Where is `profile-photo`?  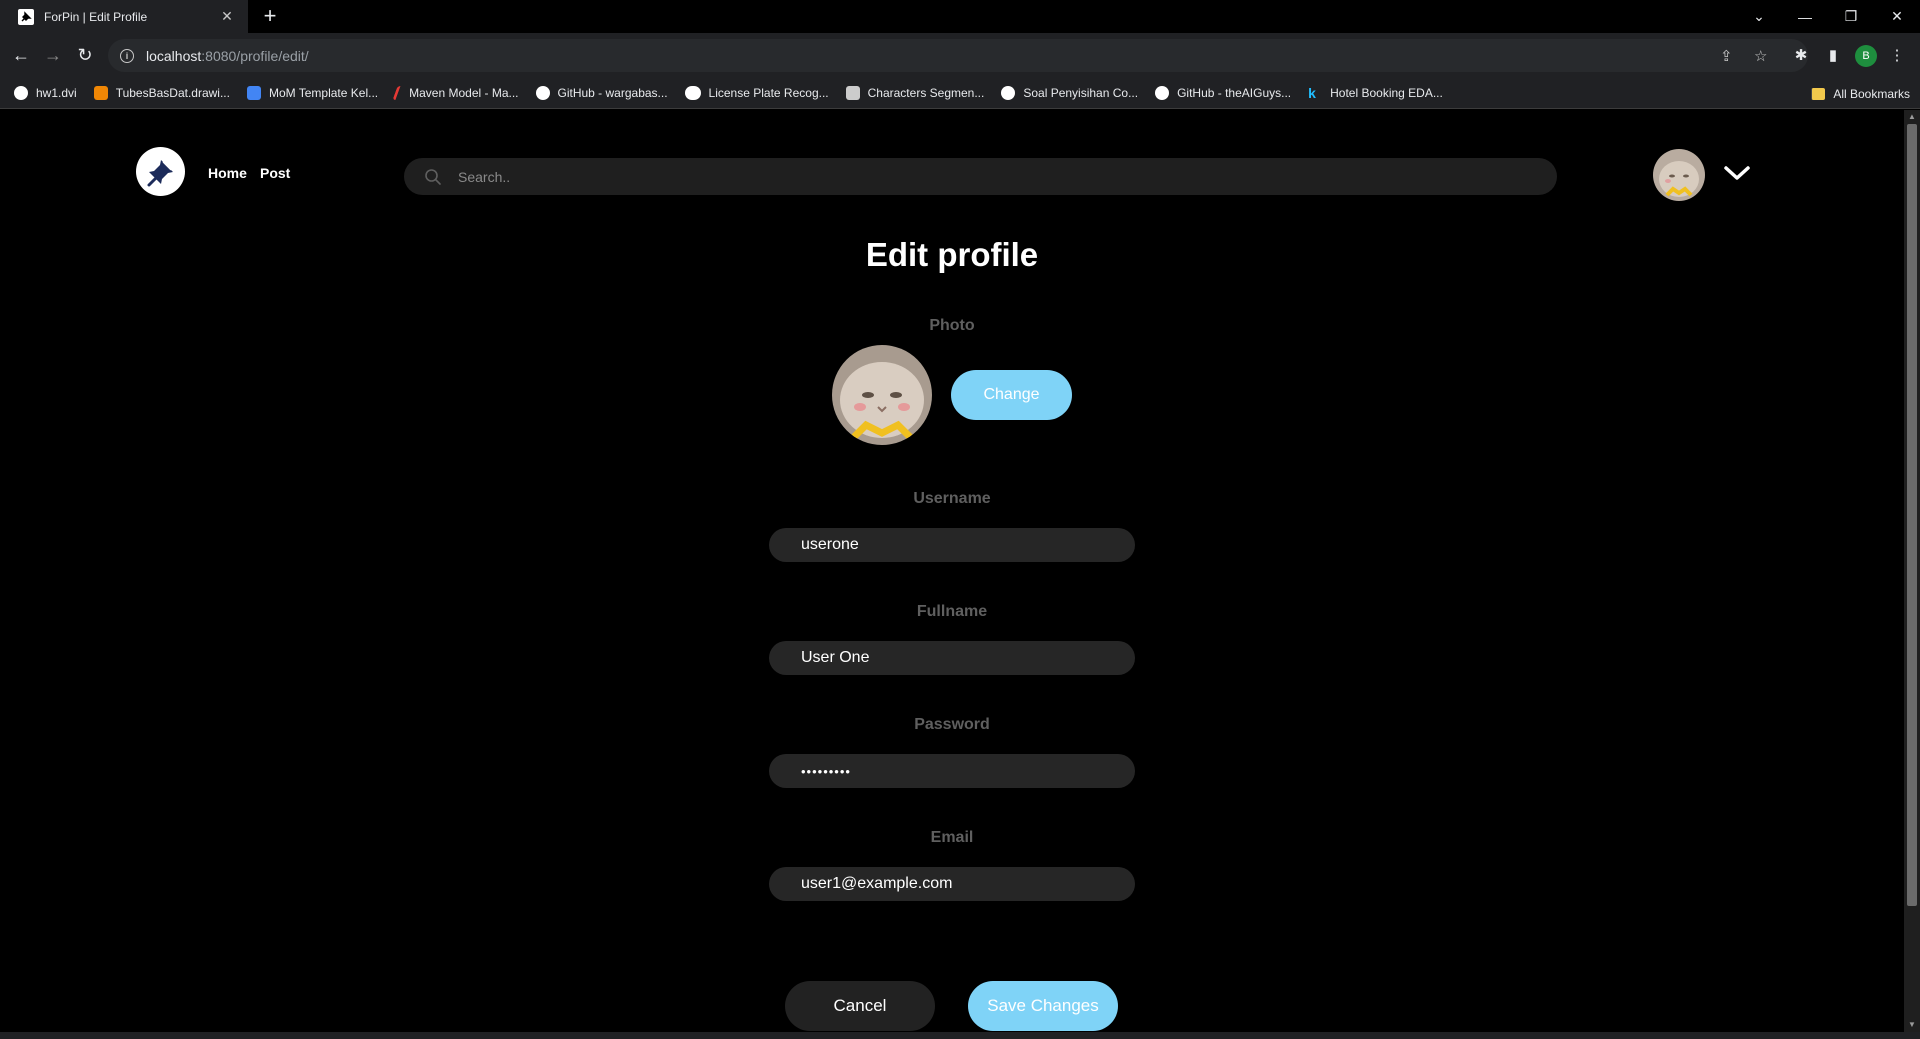 profile-photo is located at coordinates (882, 395).